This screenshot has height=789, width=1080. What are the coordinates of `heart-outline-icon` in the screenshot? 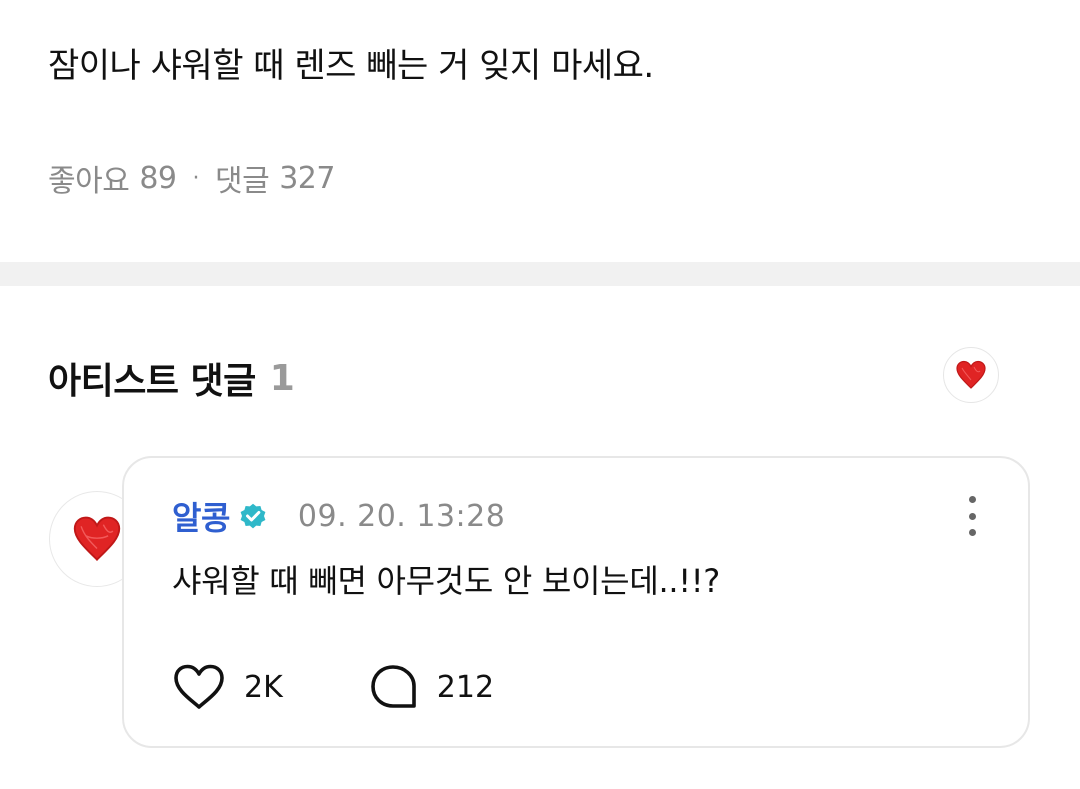 It's located at (199, 686).